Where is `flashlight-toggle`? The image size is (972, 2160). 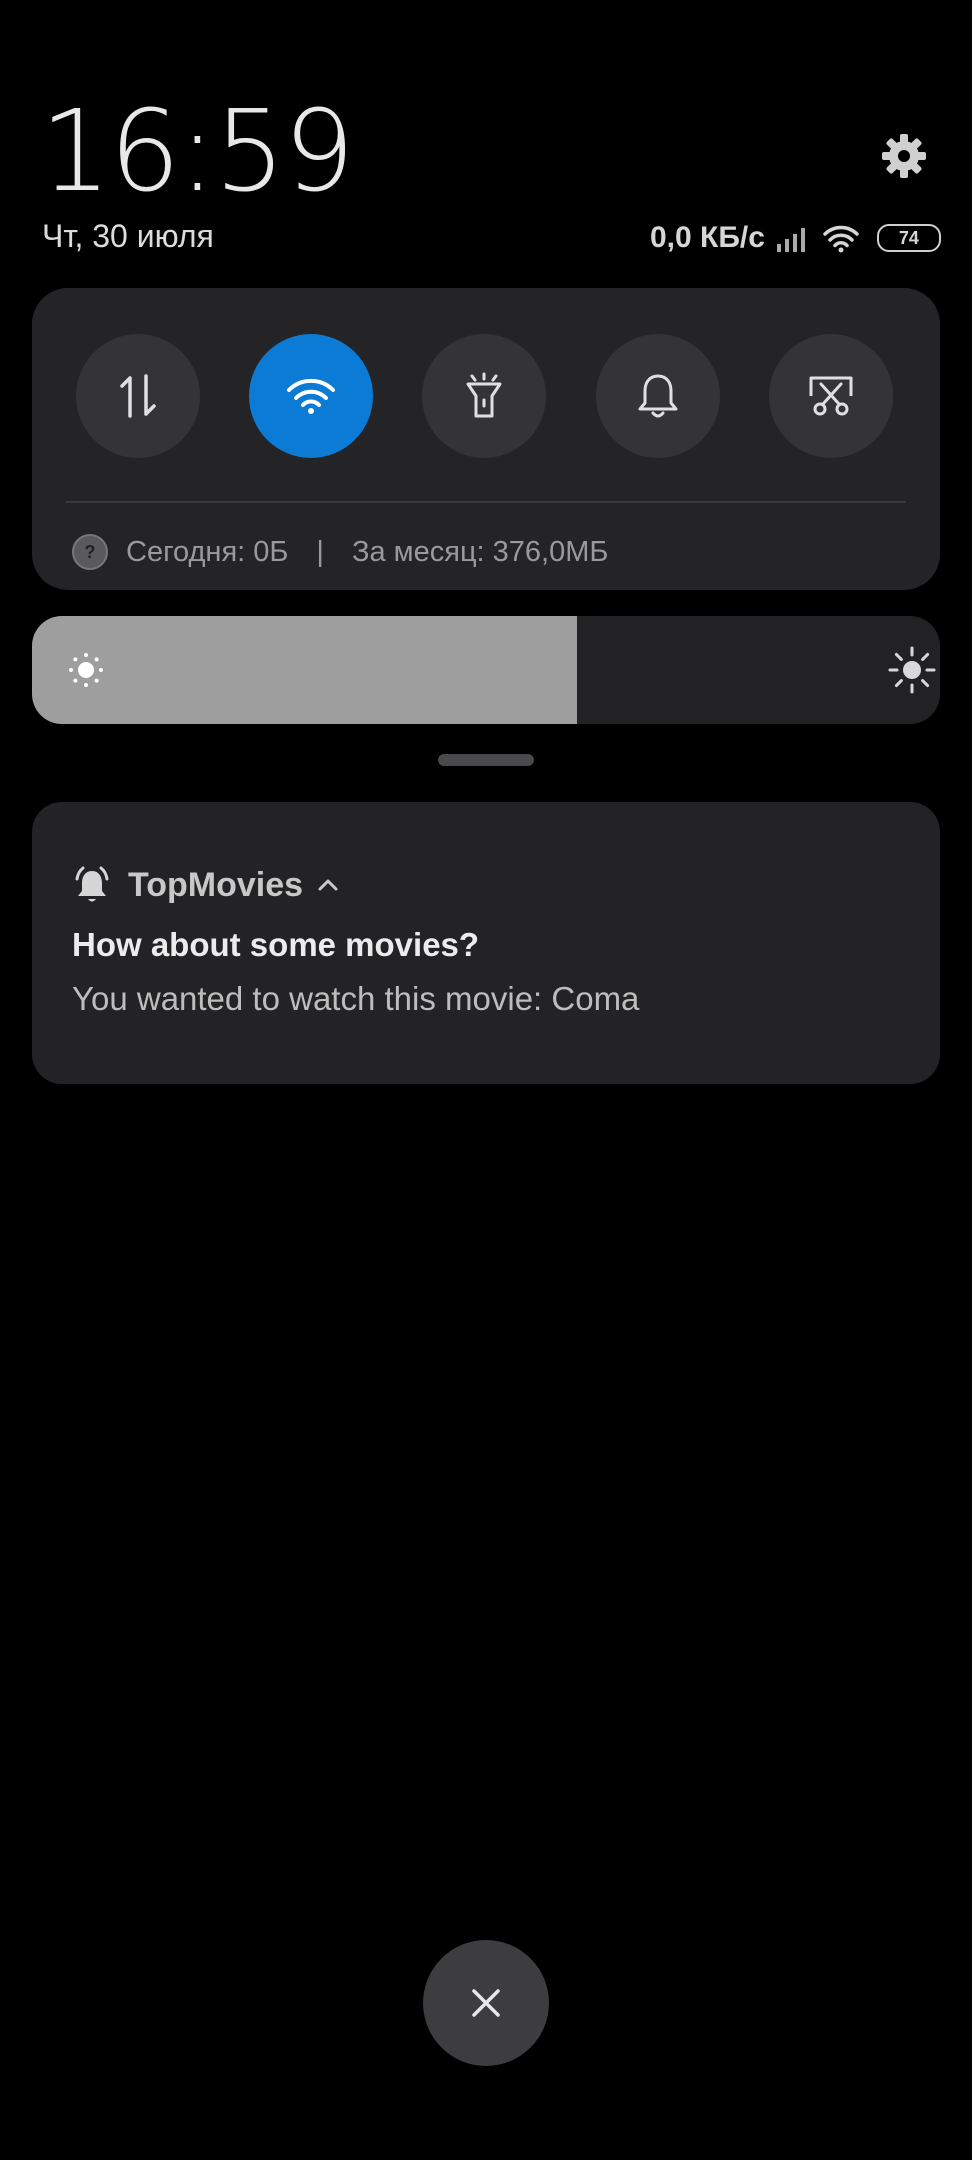 flashlight-toggle is located at coordinates (484, 396).